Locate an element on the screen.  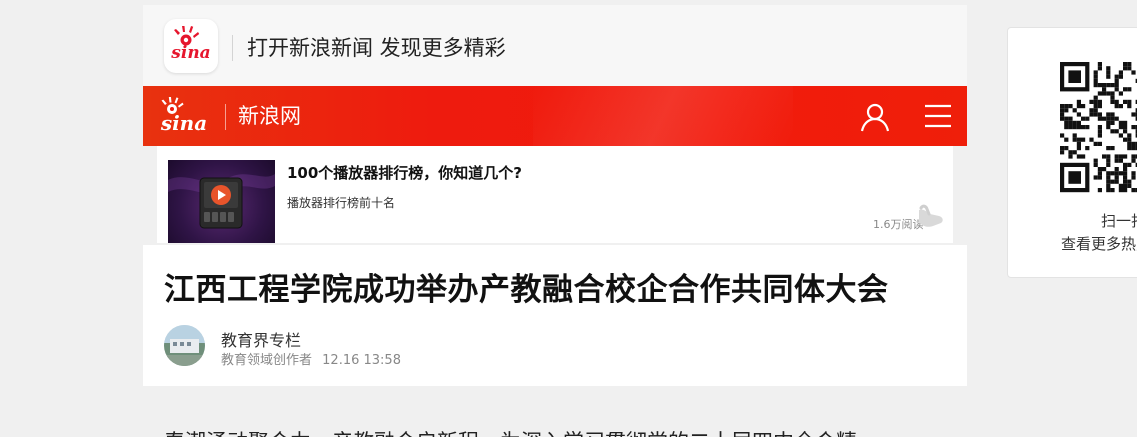
site-header: sina 新浪网 is located at coordinates (555, 116).